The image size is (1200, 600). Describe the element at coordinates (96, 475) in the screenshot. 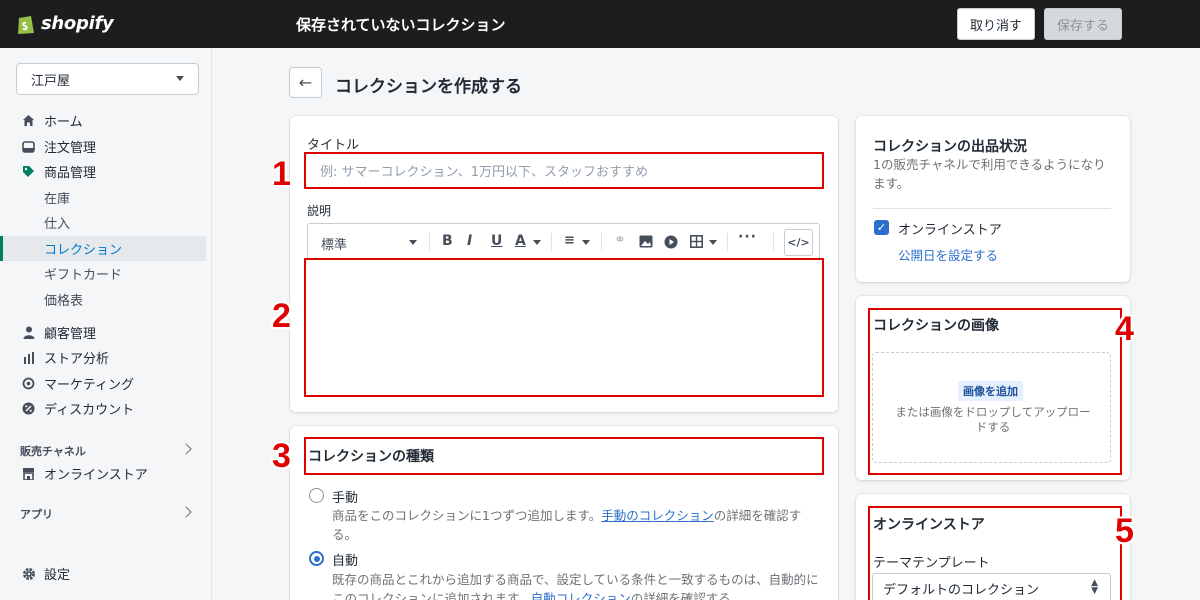

I see `sidebar-item-label: オンラインストア` at that location.